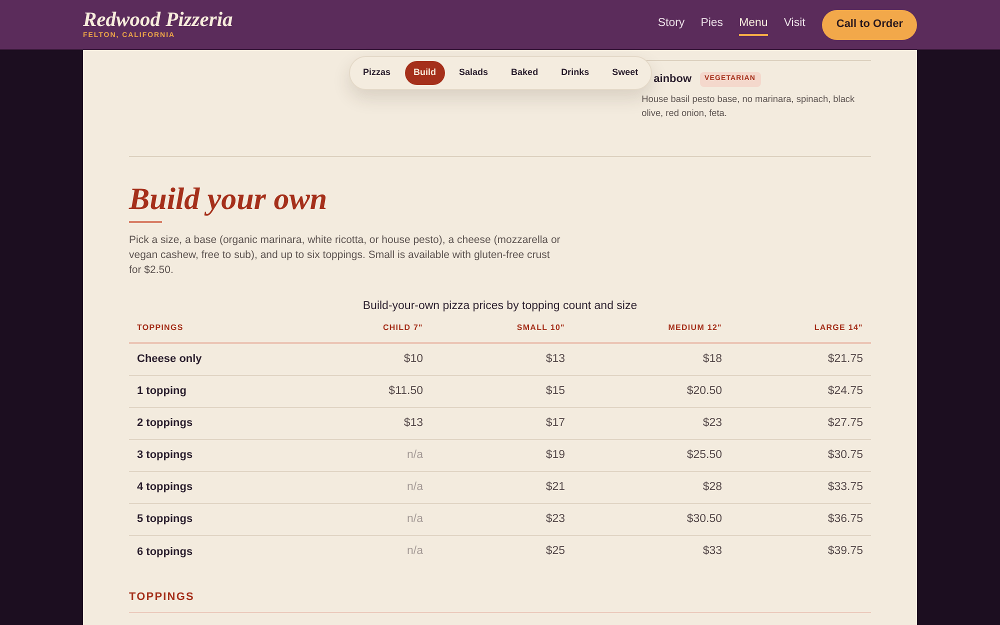 The width and height of the screenshot is (1000, 625). I want to click on nav-link: Menu, so click(753, 24).